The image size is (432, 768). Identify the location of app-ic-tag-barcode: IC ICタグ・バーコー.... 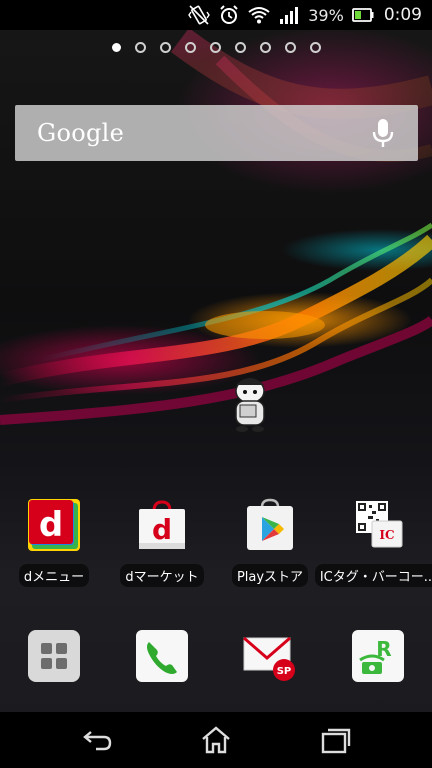
(373, 542).